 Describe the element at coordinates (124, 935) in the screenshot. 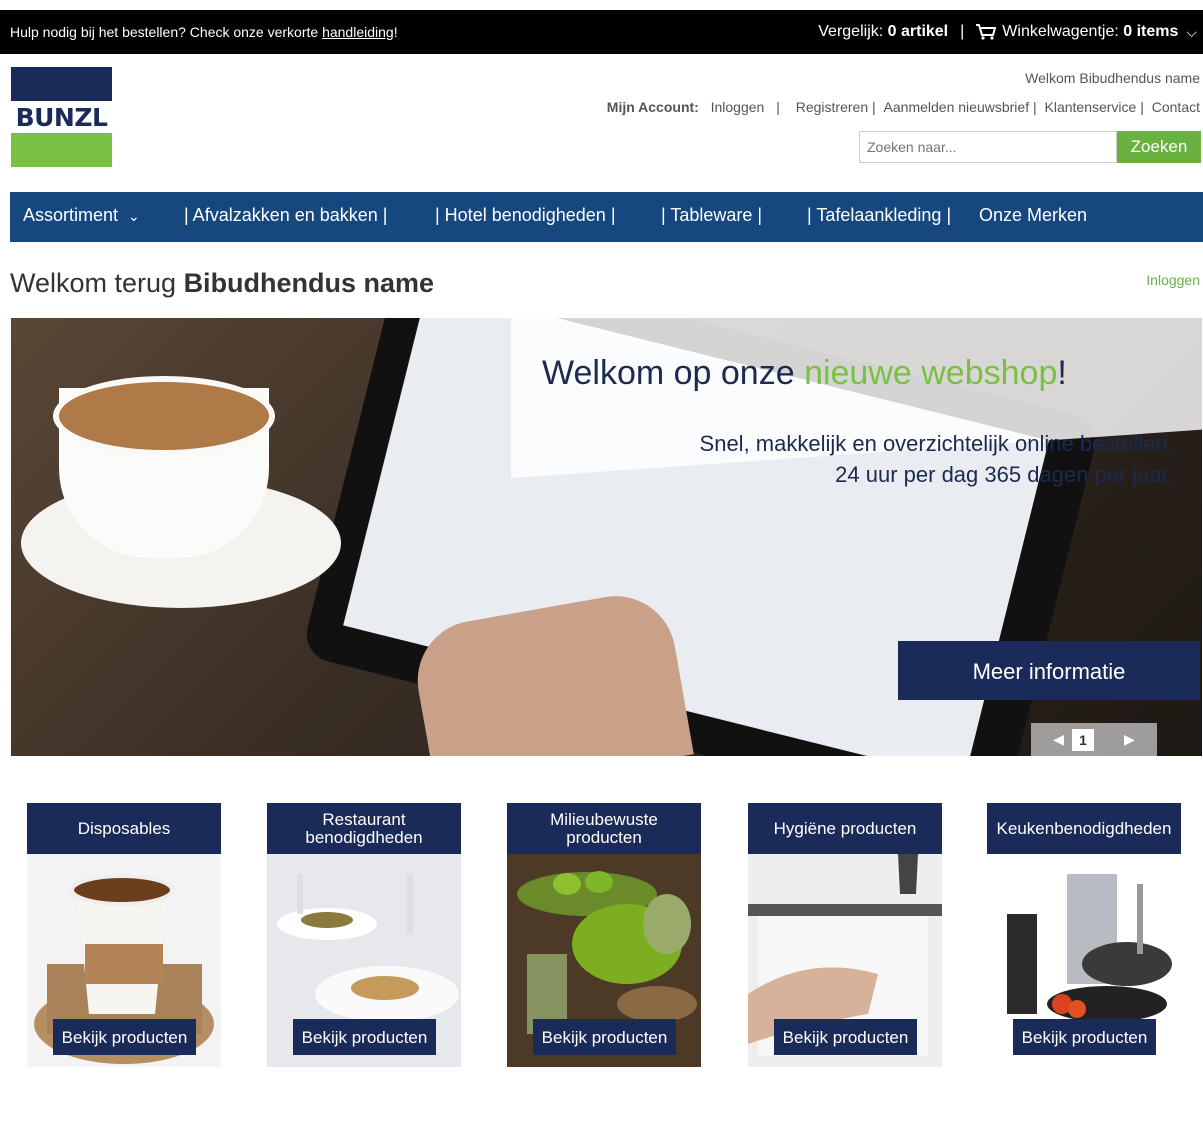

I see `category-disposables: Disposables Bekijk producten` at that location.